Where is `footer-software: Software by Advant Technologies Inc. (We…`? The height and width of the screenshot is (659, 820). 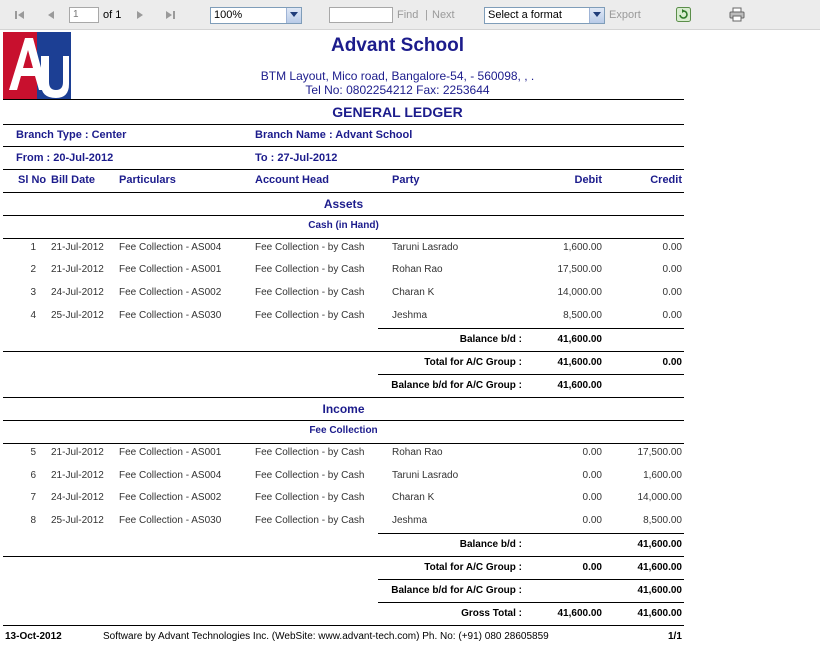 footer-software: Software by Advant Technologies Inc. (We… is located at coordinates (326, 636).